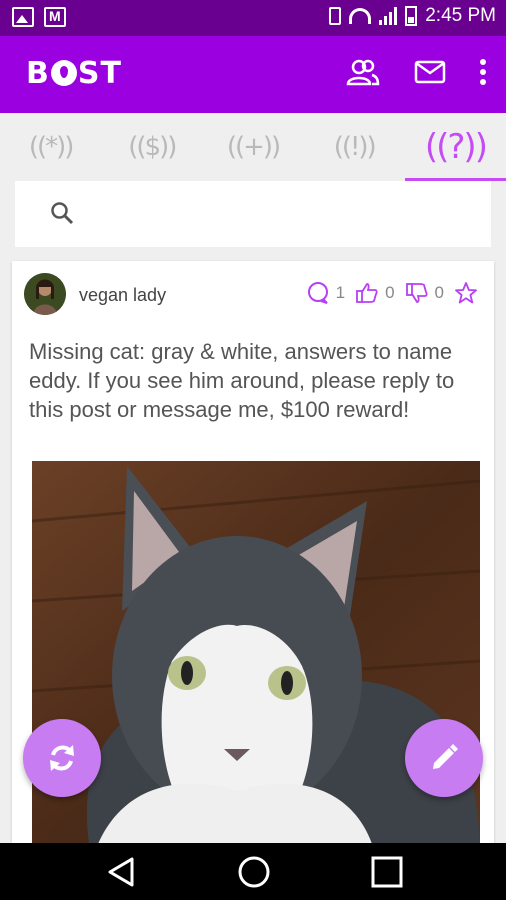 This screenshot has width=506, height=900. Describe the element at coordinates (460, 15) in the screenshot. I see `status-time: 2:45 PM` at that location.